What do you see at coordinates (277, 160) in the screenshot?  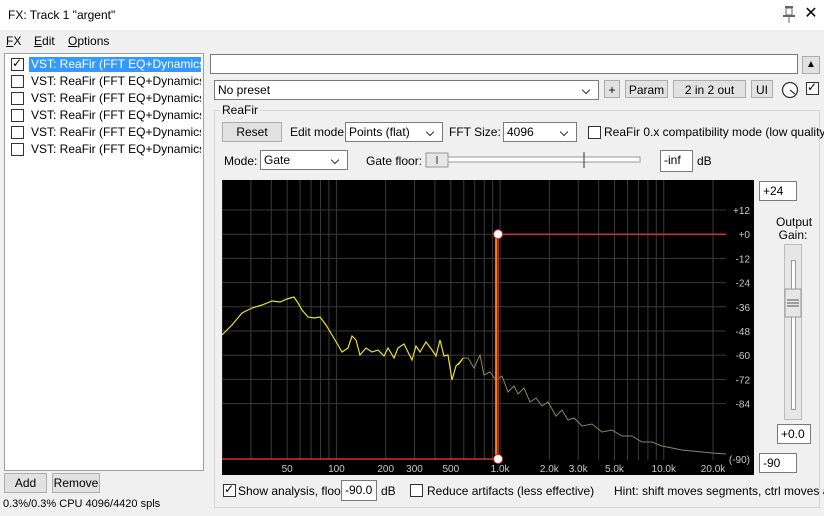 I see `mode-value: Gate` at bounding box center [277, 160].